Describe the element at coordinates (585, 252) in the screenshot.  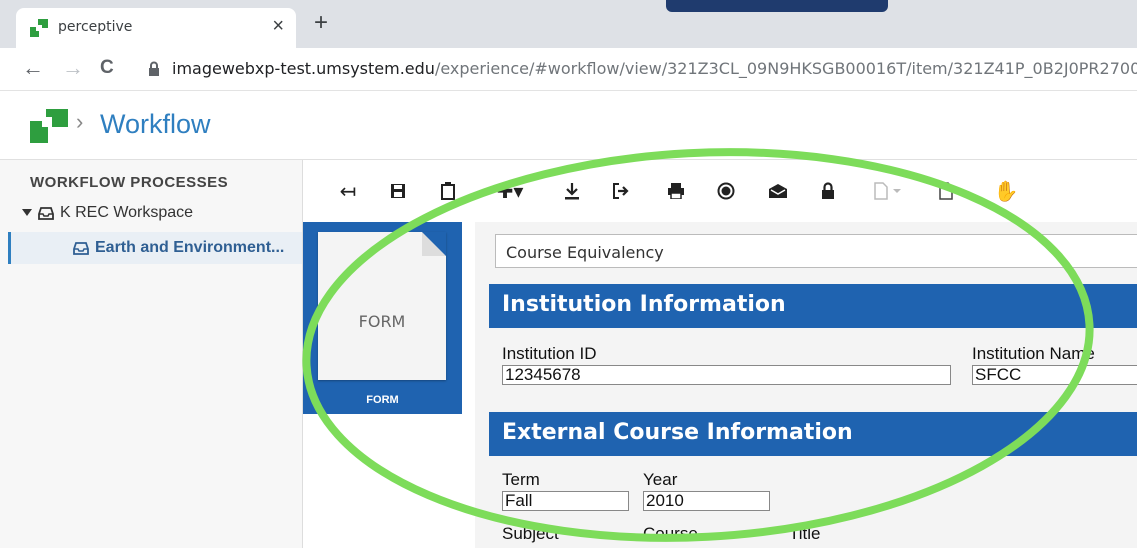
I see `form-type-value: Course Equivalency` at that location.